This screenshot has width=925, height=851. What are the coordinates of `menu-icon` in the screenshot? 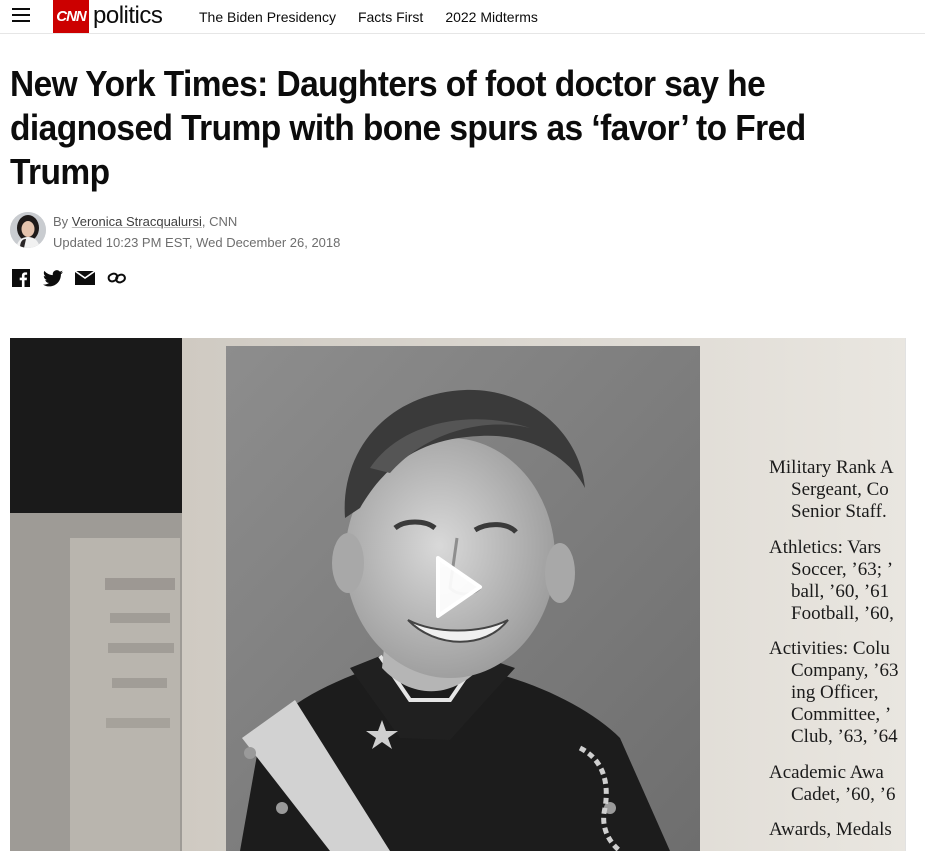 It's located at (21, 16).